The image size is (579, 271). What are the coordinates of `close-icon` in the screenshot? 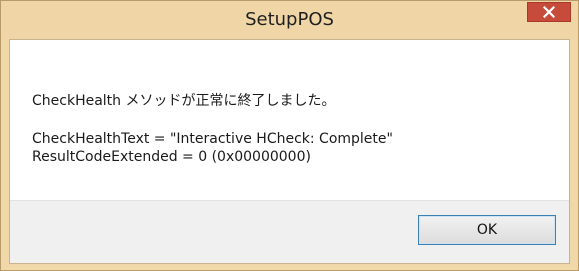 It's located at (549, 12).